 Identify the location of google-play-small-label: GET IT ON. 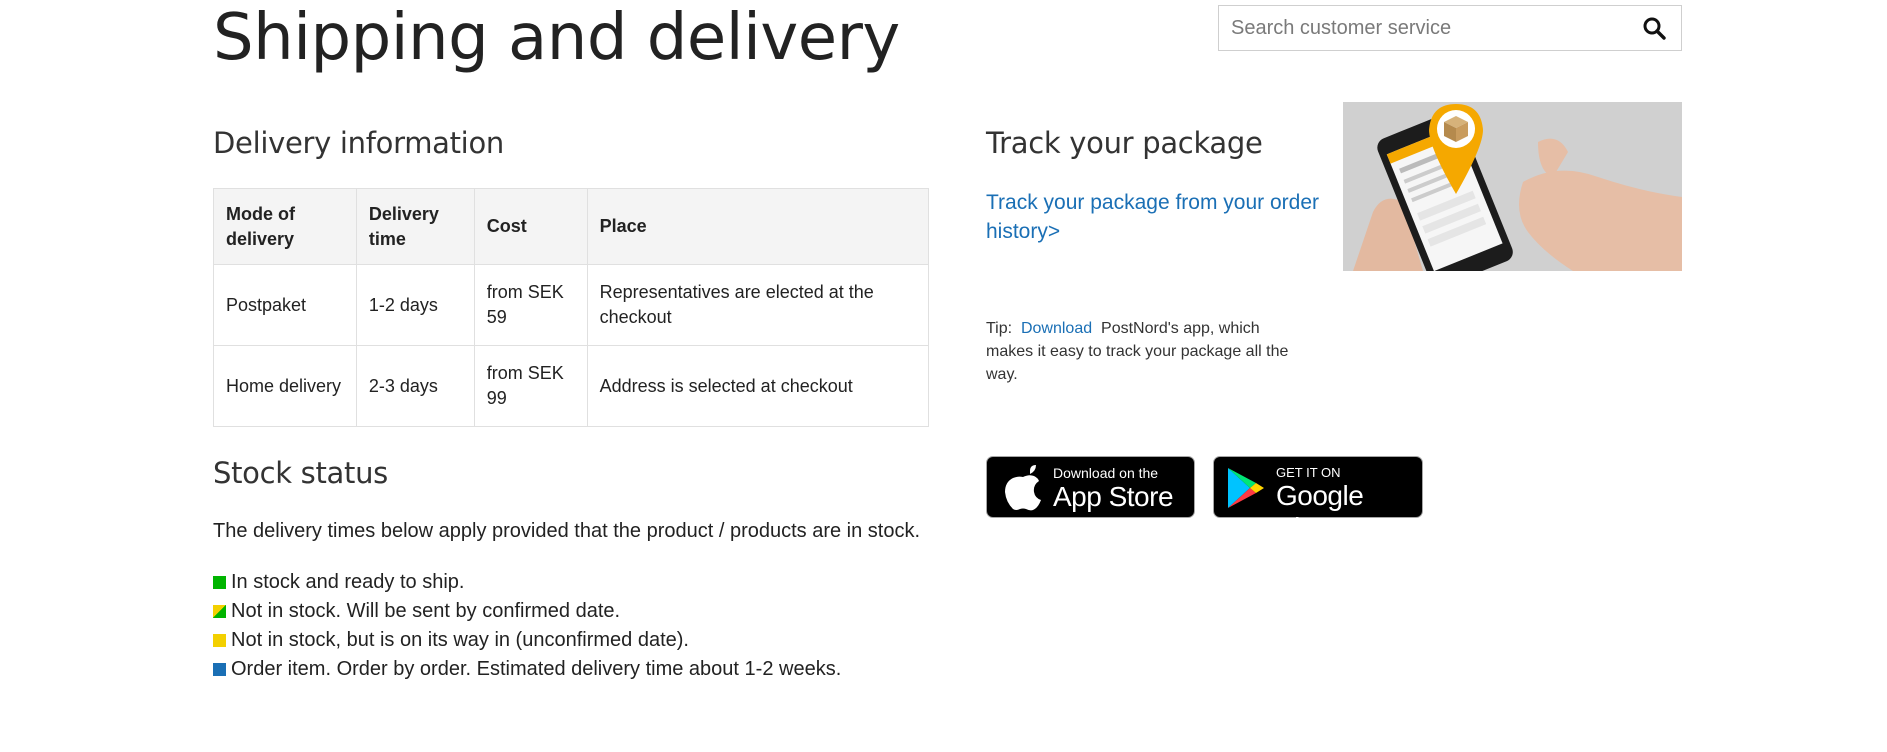
(1308, 472).